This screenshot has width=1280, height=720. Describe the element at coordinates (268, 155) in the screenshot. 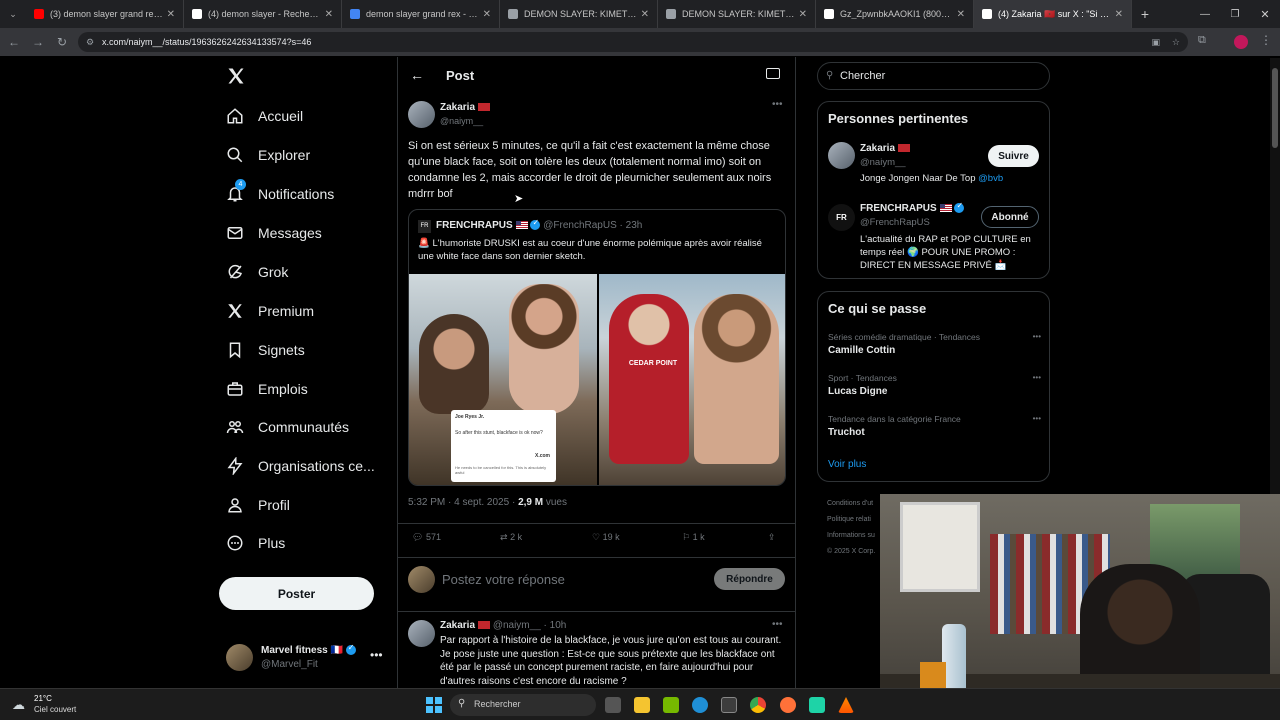

I see `nav-explore: Explorer` at that location.